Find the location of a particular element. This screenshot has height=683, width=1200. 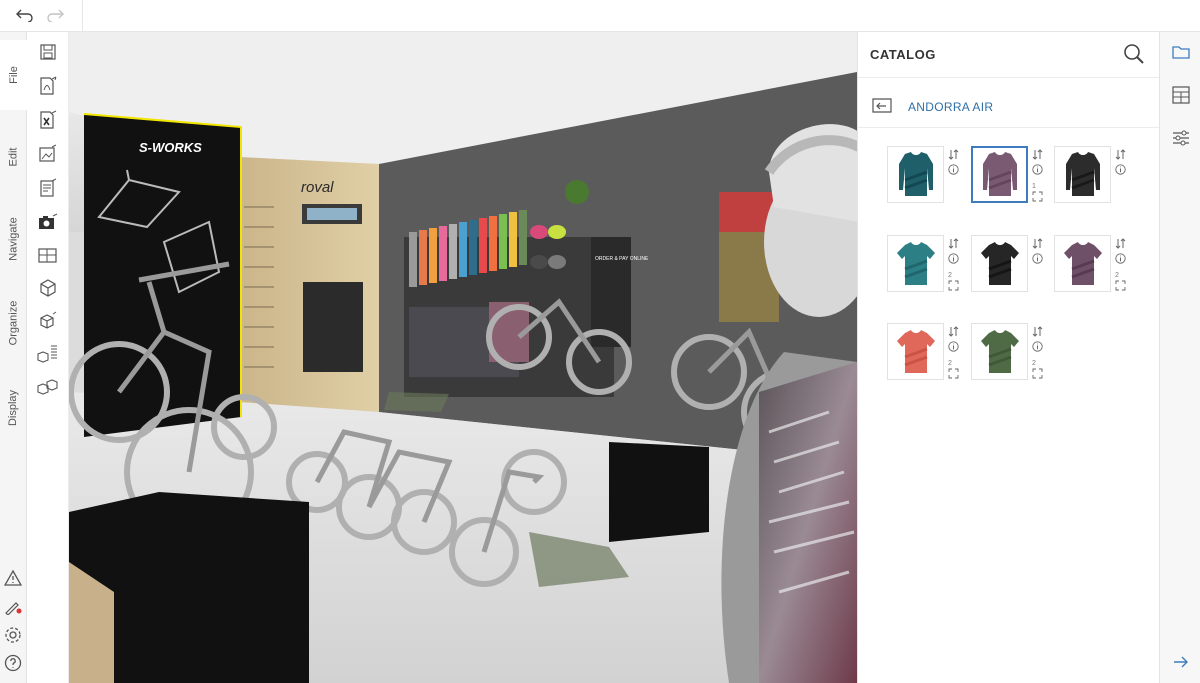

sliders-icon is located at coordinates (1181, 138).